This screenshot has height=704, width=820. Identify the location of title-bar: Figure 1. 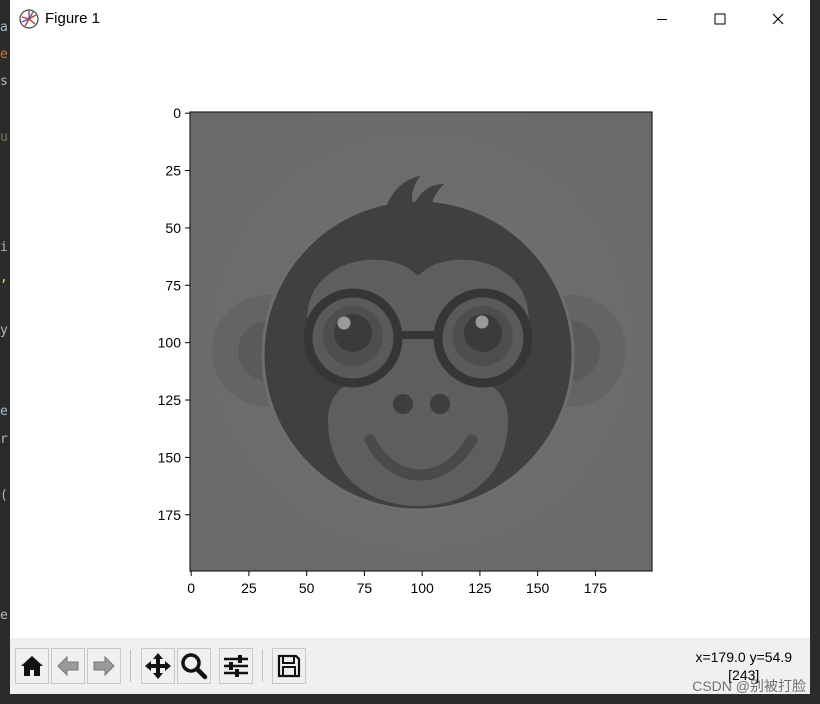
(410, 19).